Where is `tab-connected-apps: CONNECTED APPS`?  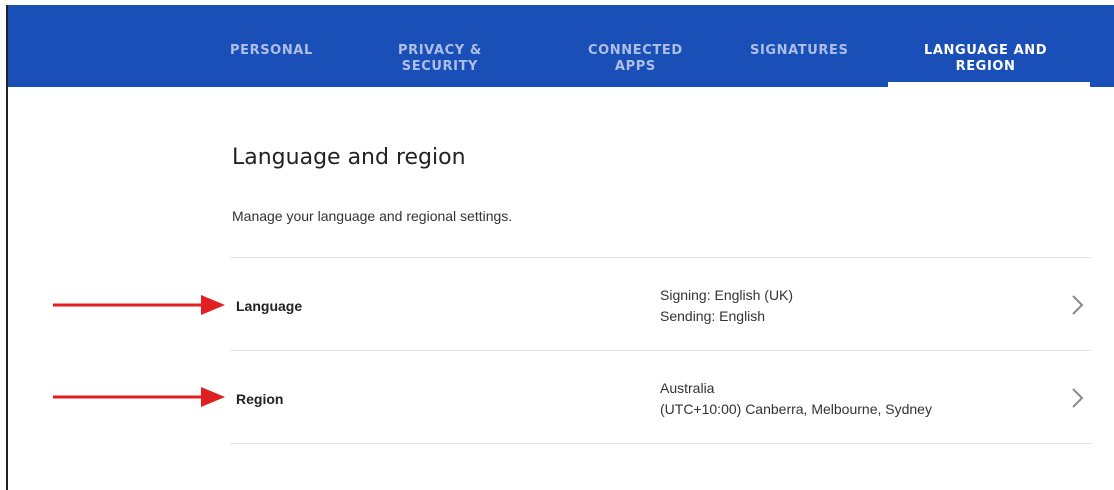 tab-connected-apps: CONNECTED APPS is located at coordinates (635, 59).